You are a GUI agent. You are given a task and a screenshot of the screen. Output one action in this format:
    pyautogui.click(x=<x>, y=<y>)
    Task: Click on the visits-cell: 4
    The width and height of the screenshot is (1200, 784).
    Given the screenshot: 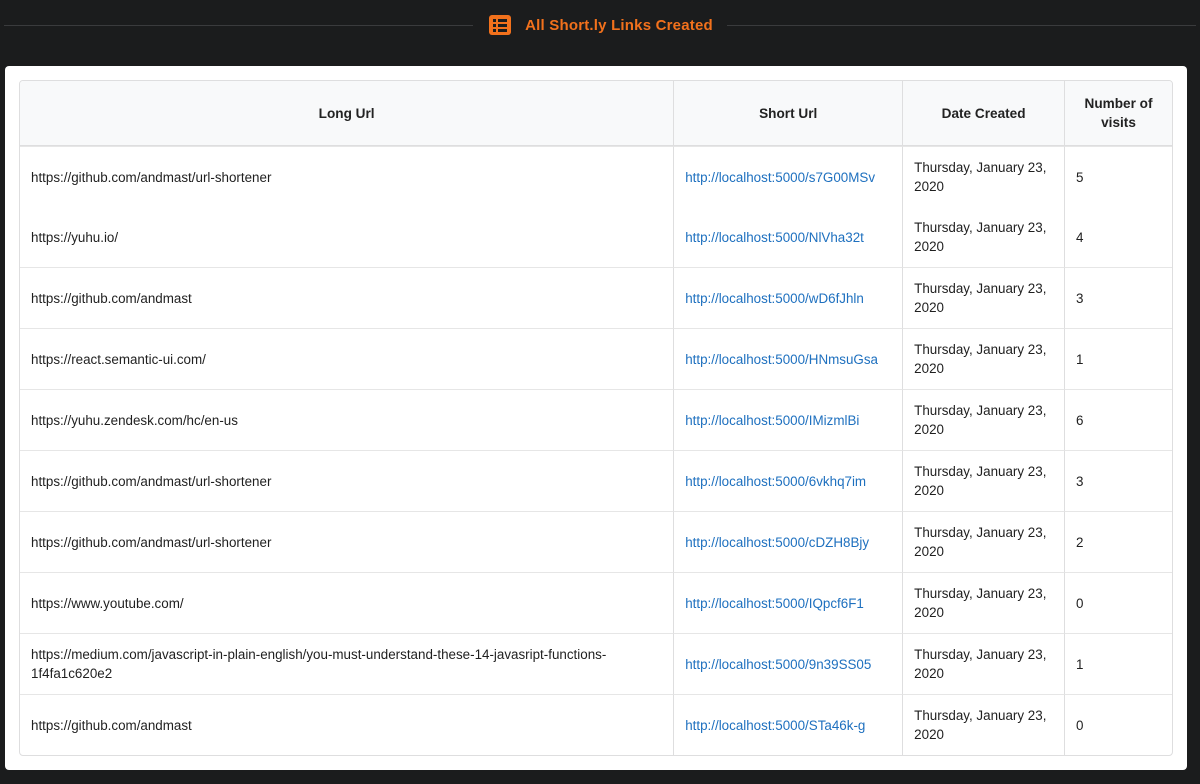 What is the action you would take?
    pyautogui.click(x=1118, y=237)
    